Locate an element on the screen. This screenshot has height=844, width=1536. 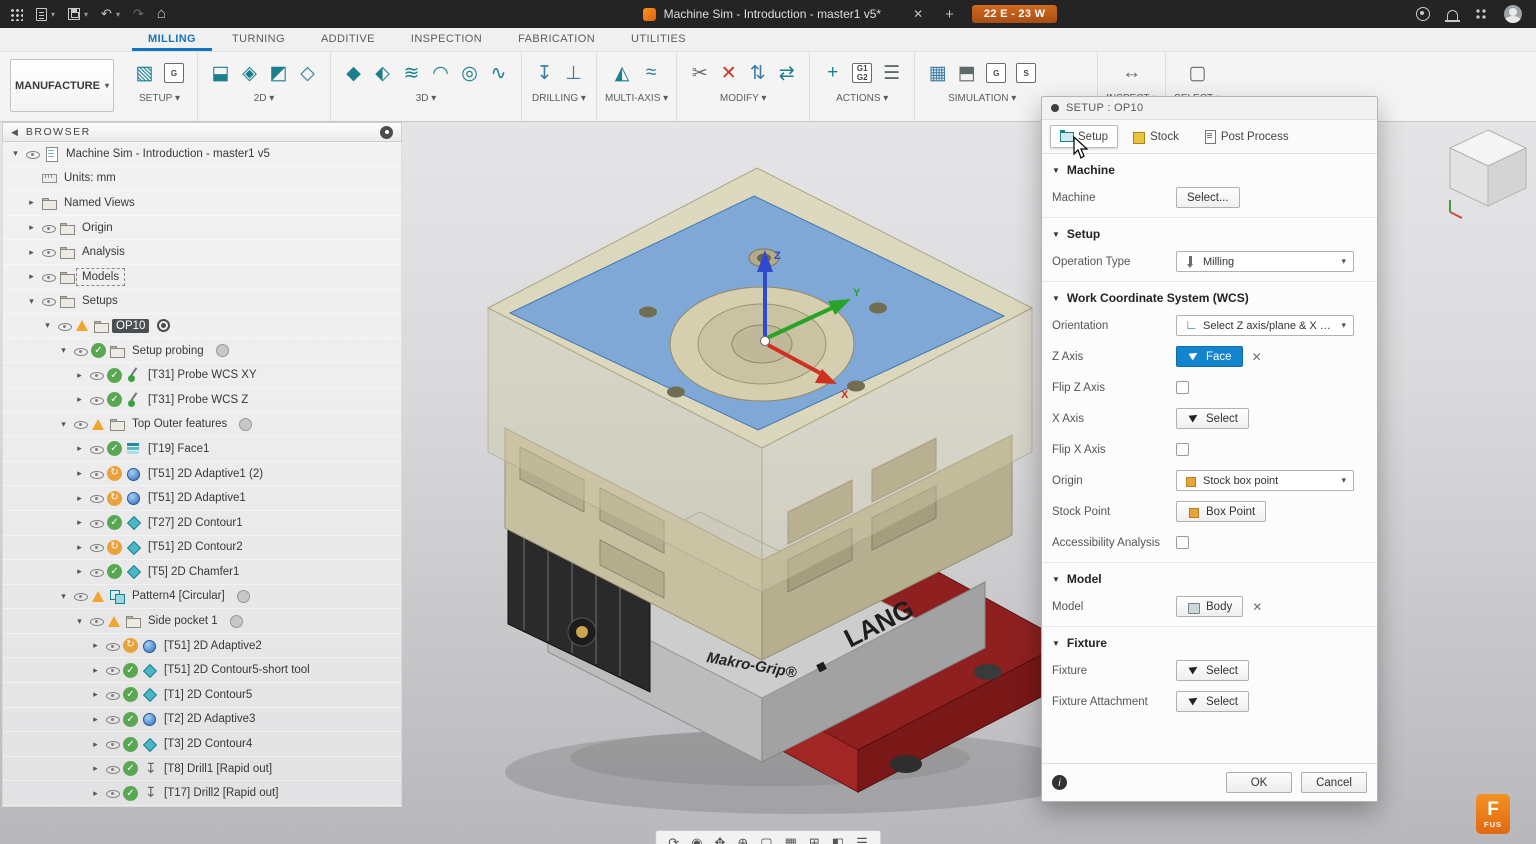
info-icon is located at coordinates (1059, 782).